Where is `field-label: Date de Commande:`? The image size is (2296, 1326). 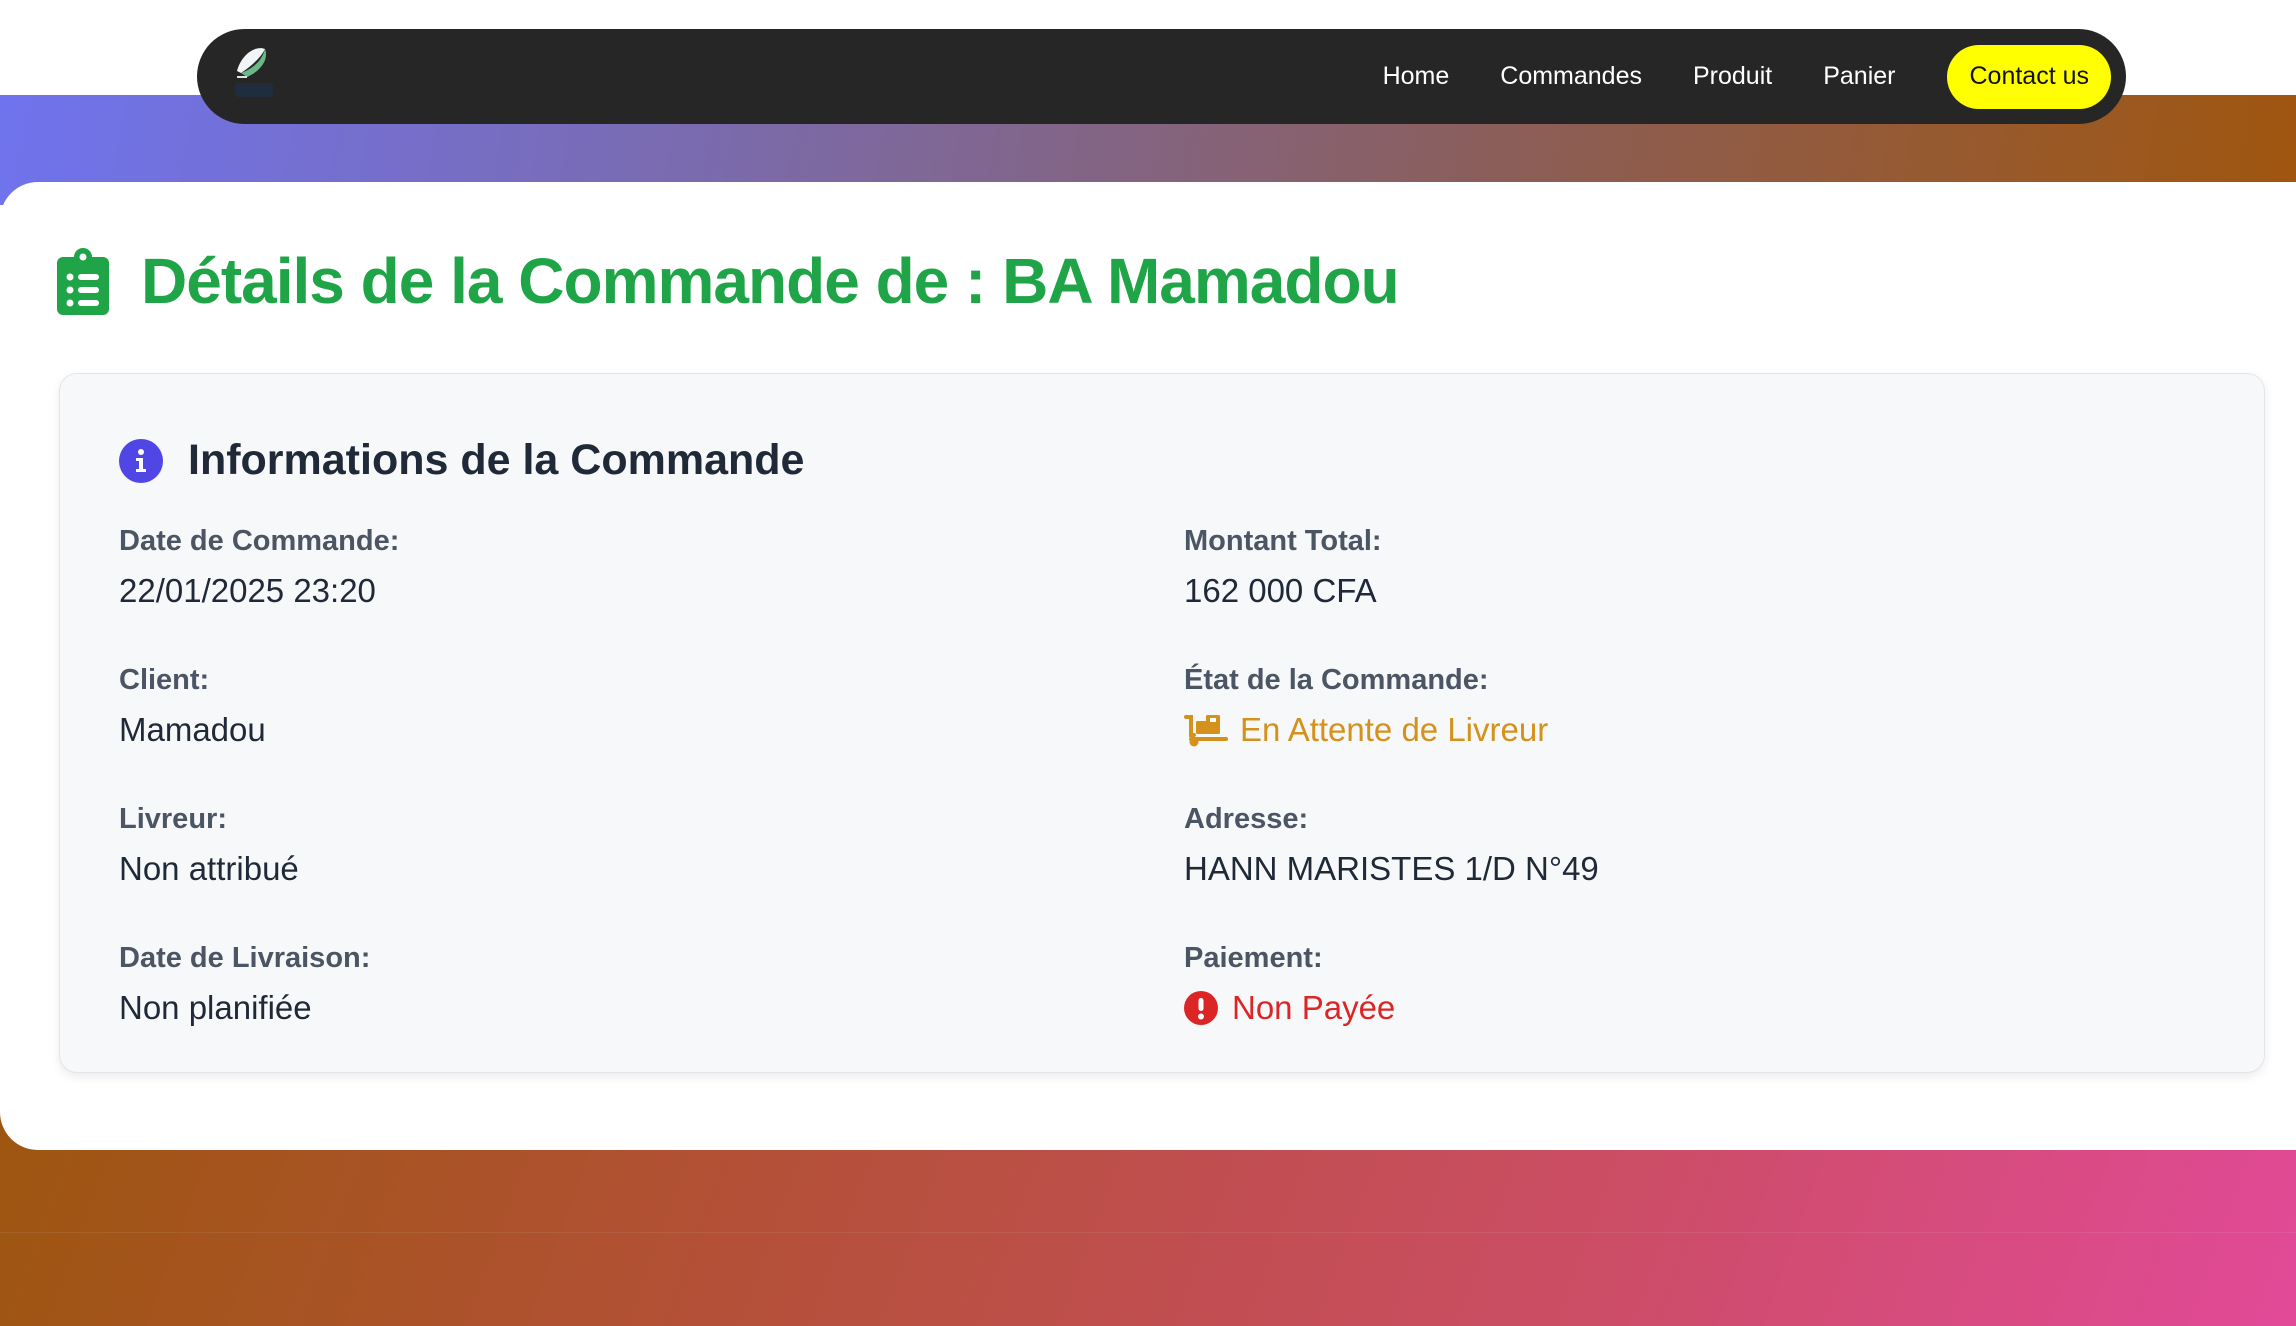
field-label: Date de Commande: is located at coordinates (259, 541).